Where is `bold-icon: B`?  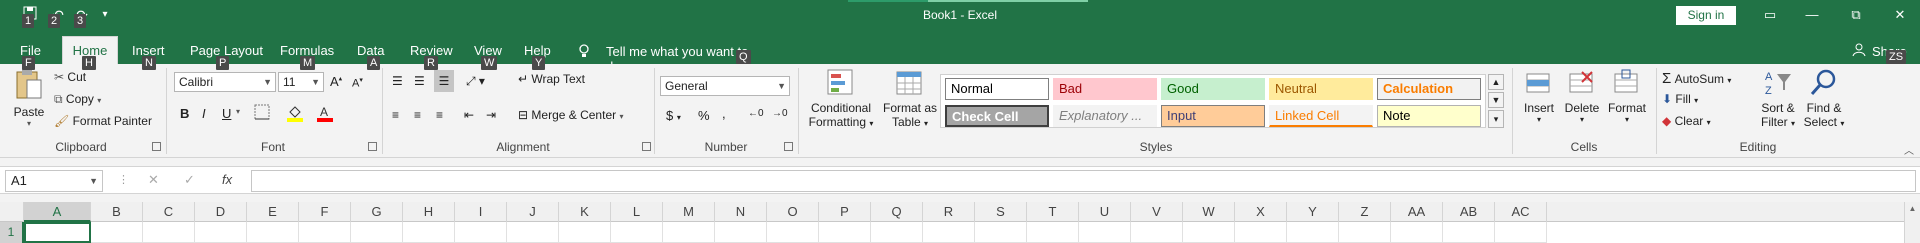
bold-icon: B is located at coordinates (184, 113).